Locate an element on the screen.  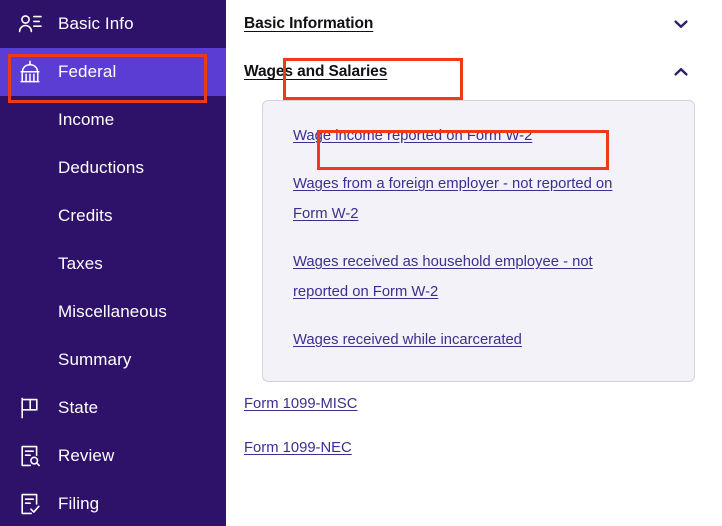
sidebar-item-label: Basic Info is located at coordinates (96, 23).